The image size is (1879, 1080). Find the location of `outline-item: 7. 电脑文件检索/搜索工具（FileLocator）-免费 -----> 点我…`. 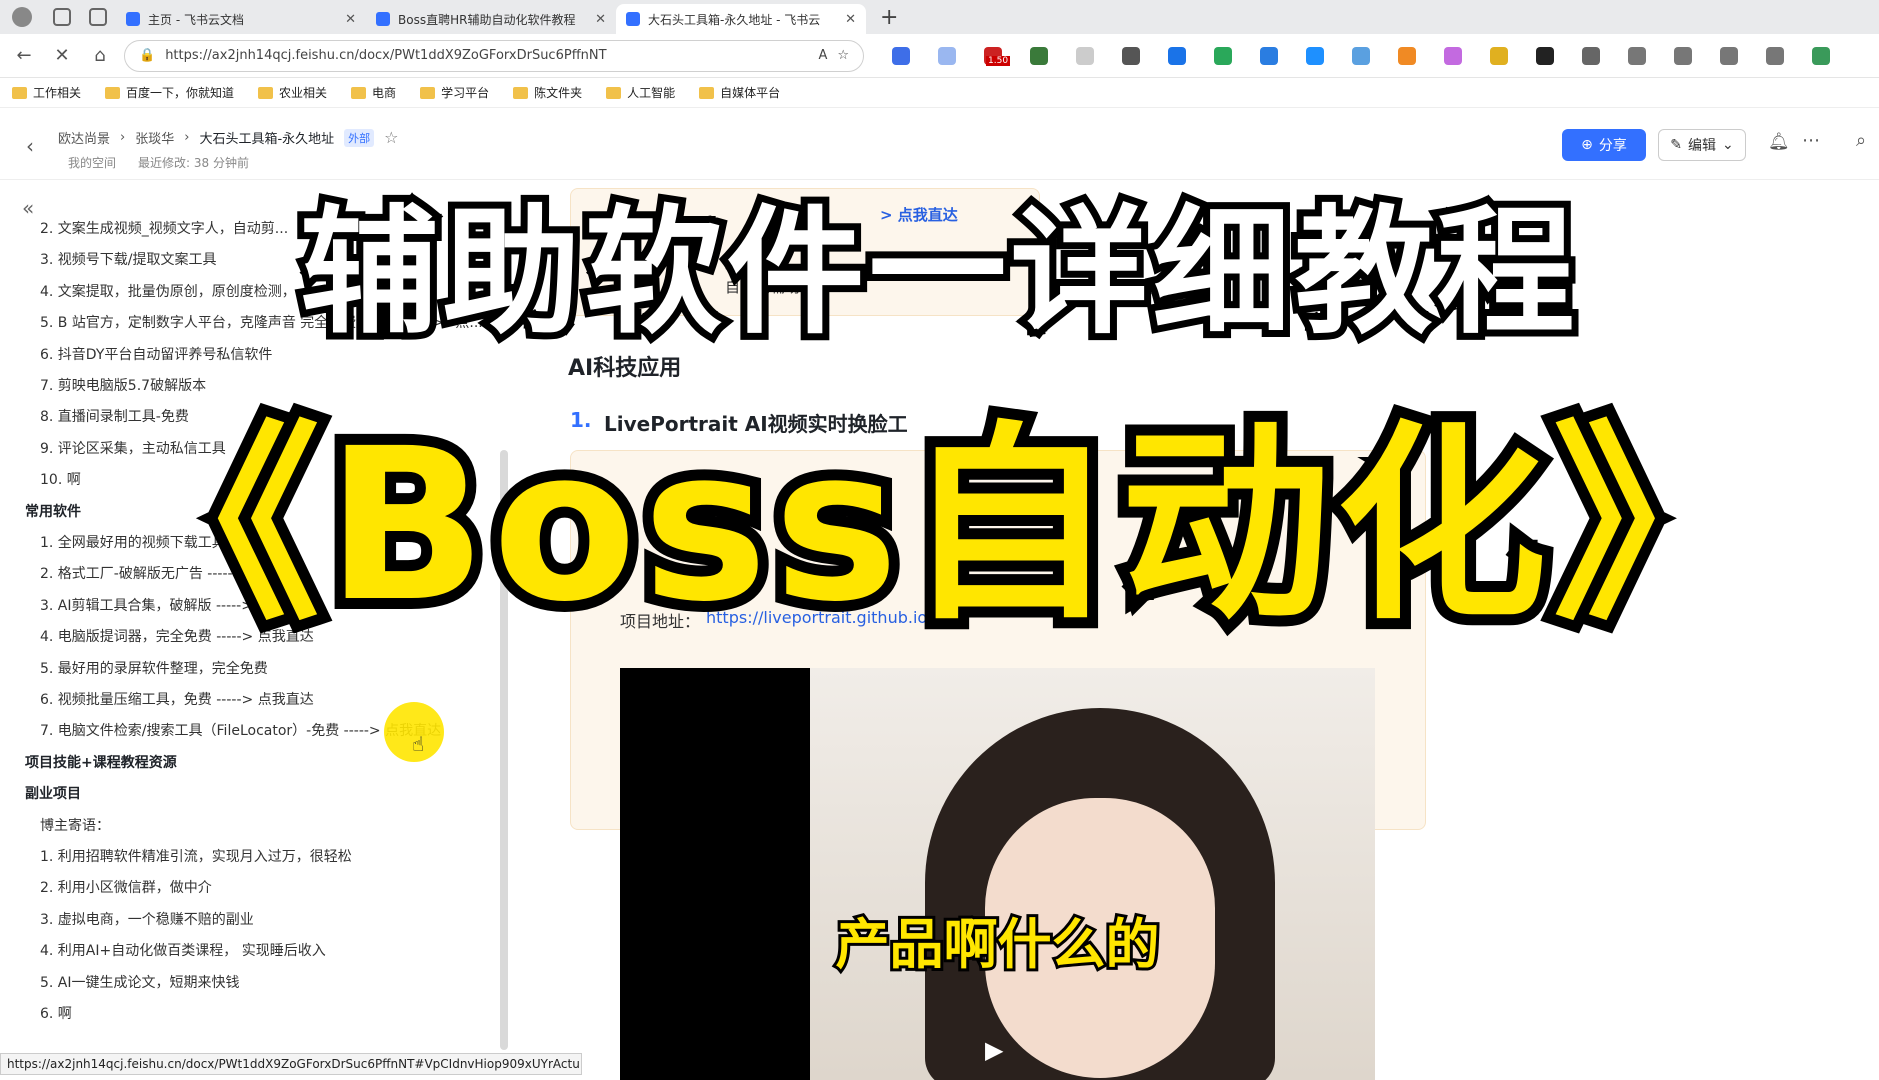

outline-item: 7. 电脑文件检索/搜索工具（FileLocator）-免费 -----> 点我… is located at coordinates (240, 730).